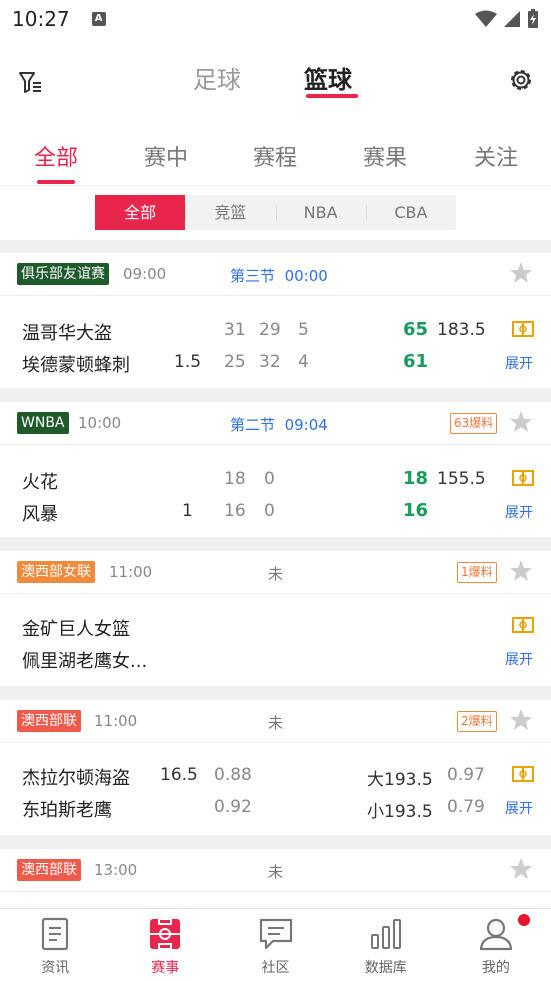 Image resolution: width=551 pixels, height=981 pixels. I want to click on handicap: 16.5, so click(179, 775).